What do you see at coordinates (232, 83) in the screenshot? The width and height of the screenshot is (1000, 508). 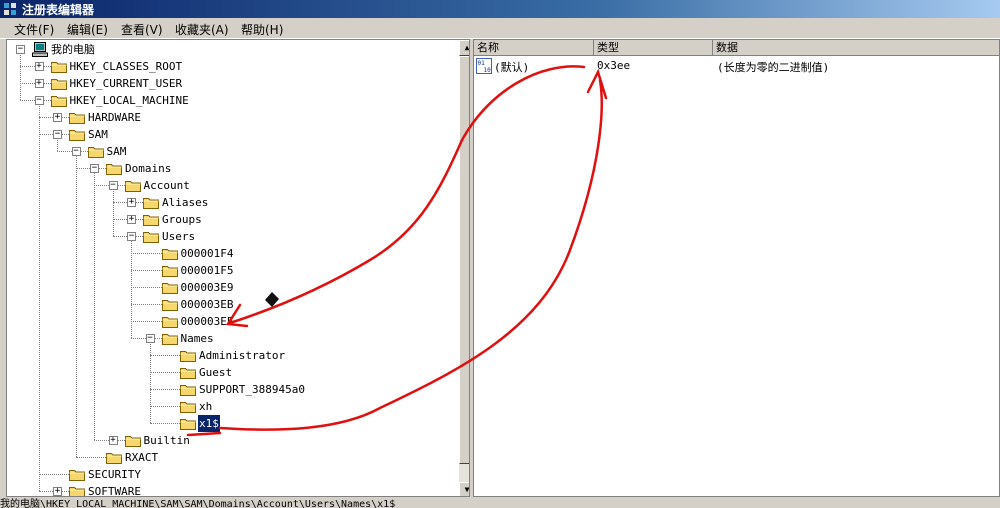 I see `tree-item: + HKEY_CURRENT_USER` at bounding box center [232, 83].